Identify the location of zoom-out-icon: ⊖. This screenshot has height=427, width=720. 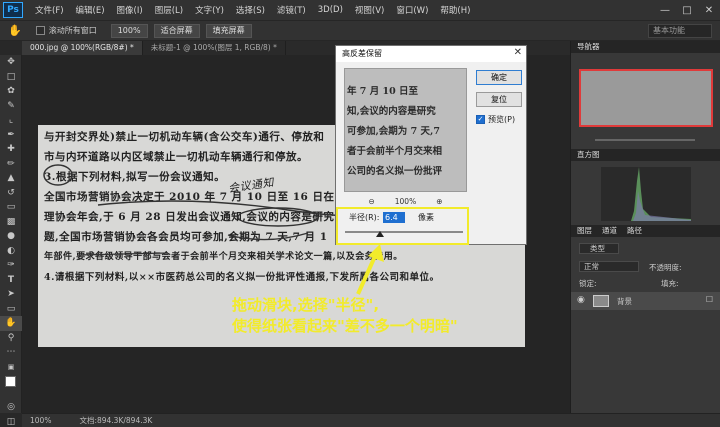
(371, 201).